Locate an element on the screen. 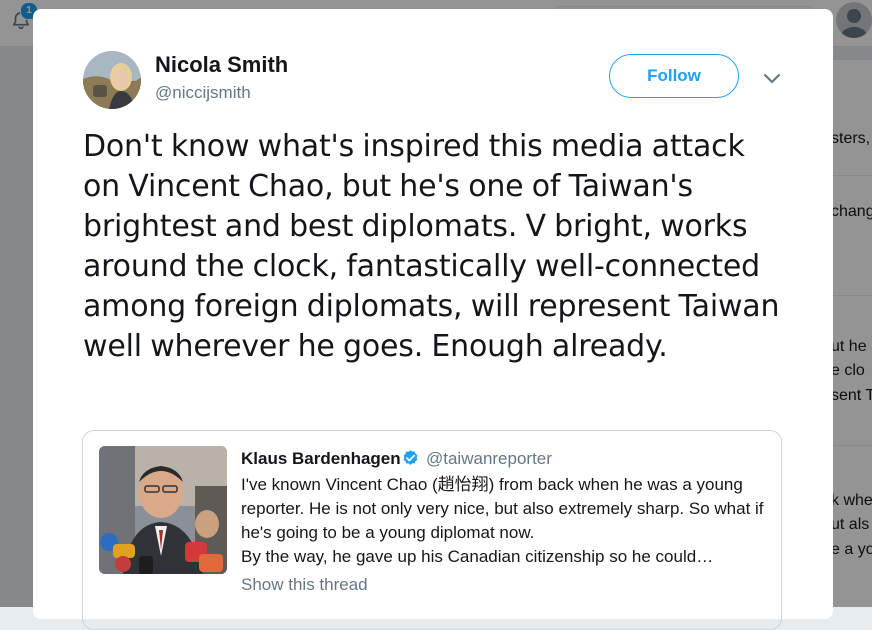  quoted-author-handle: @taiwanreporter is located at coordinates (489, 458).